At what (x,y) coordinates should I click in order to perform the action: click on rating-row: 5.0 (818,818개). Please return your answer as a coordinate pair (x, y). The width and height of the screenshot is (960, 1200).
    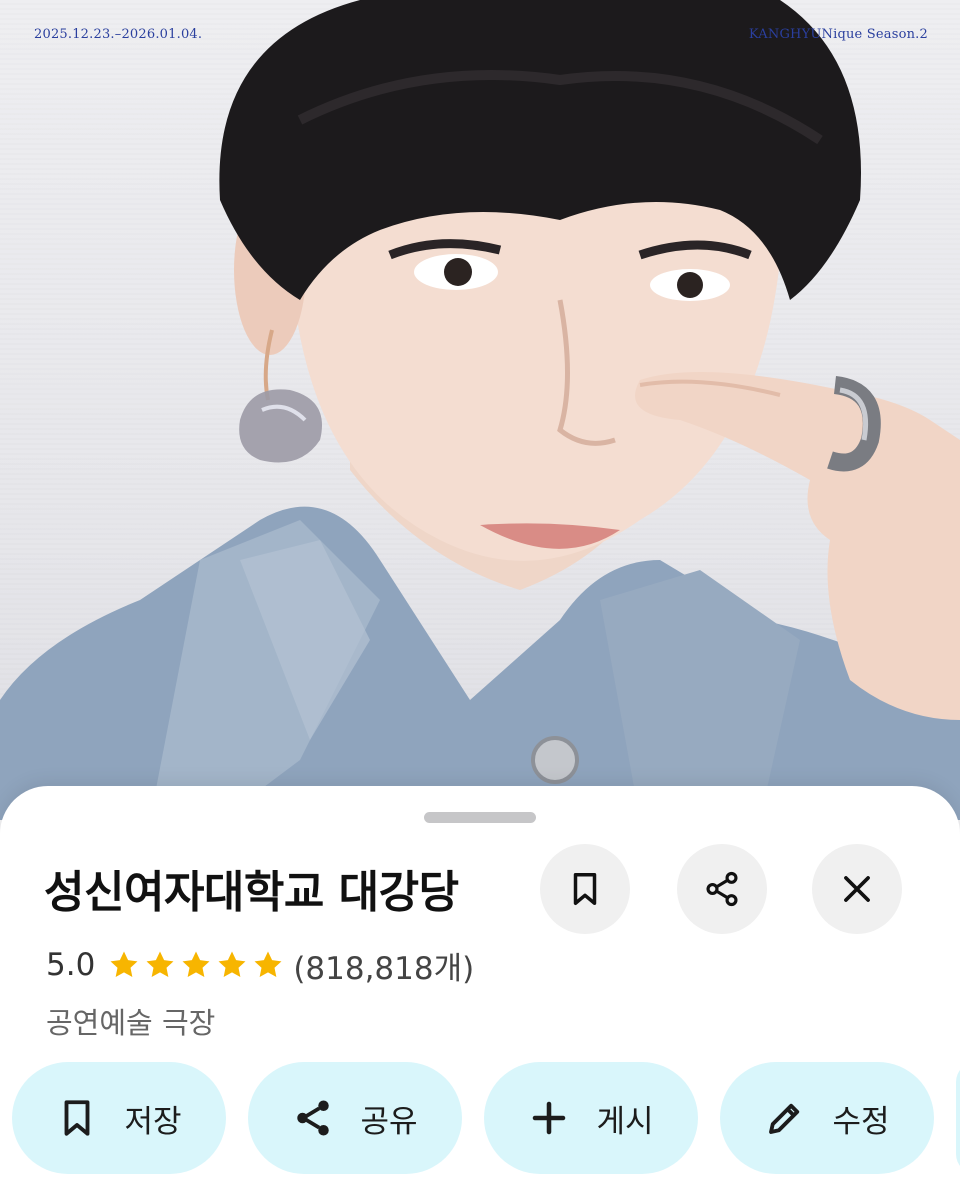
    Looking at the image, I should click on (260, 965).